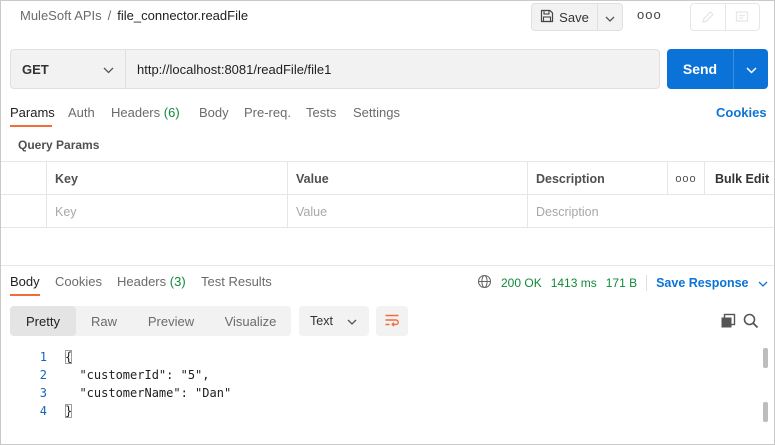 The height and width of the screenshot is (445, 775). What do you see at coordinates (574, 17) in the screenshot?
I see `save-label: Save` at bounding box center [574, 17].